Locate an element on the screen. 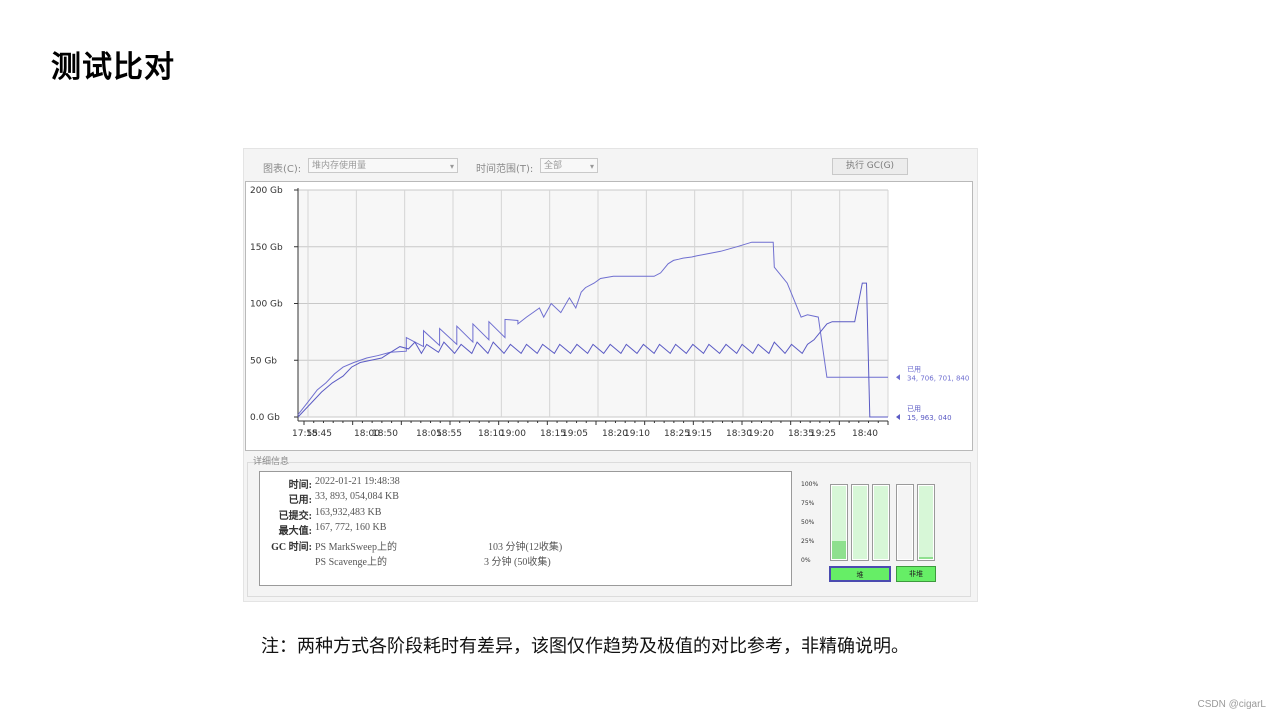 The image size is (1280, 720). detail-value: 33, 893, 054,084 KB is located at coordinates (357, 496).